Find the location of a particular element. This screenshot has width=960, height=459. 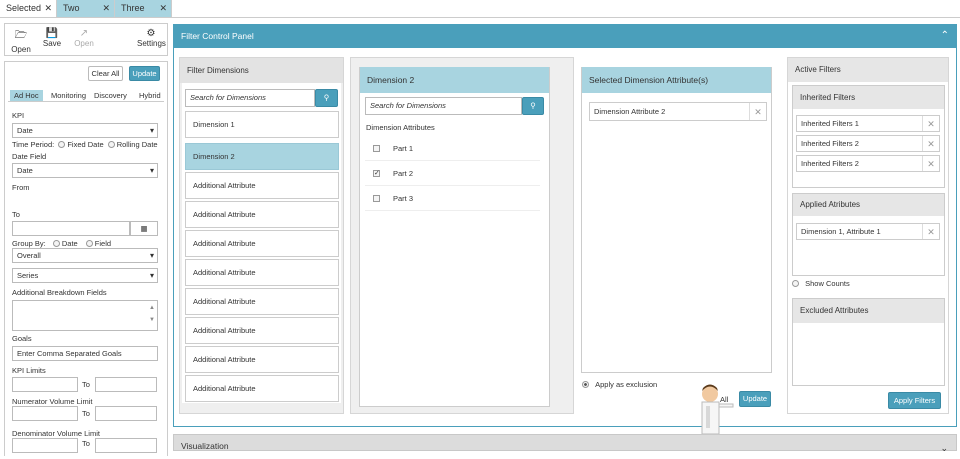

calendar-button: ▦ is located at coordinates (144, 228).